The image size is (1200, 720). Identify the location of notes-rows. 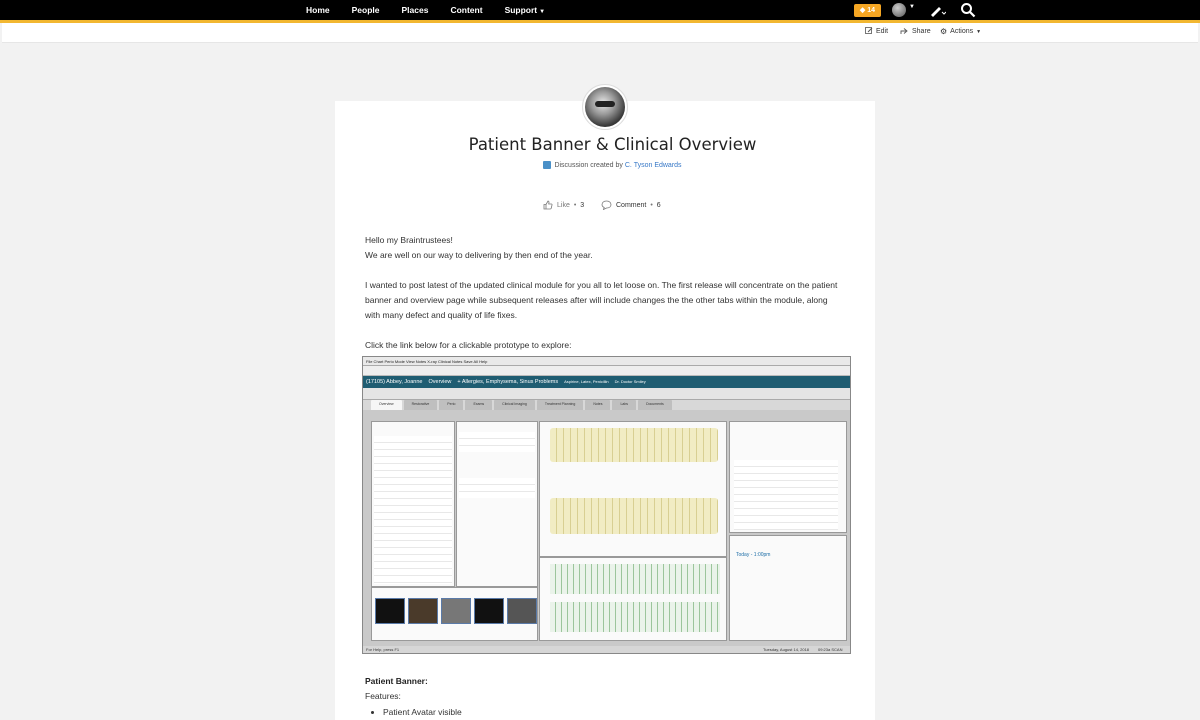
(497, 442).